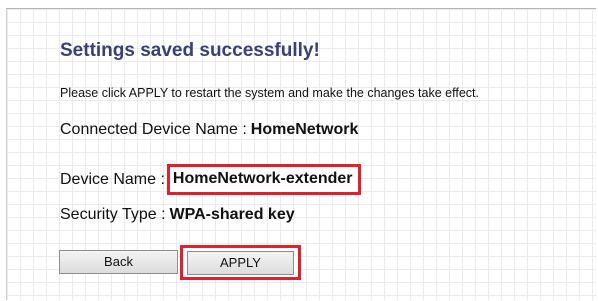  What do you see at coordinates (118, 262) in the screenshot?
I see `back-button: Back` at bounding box center [118, 262].